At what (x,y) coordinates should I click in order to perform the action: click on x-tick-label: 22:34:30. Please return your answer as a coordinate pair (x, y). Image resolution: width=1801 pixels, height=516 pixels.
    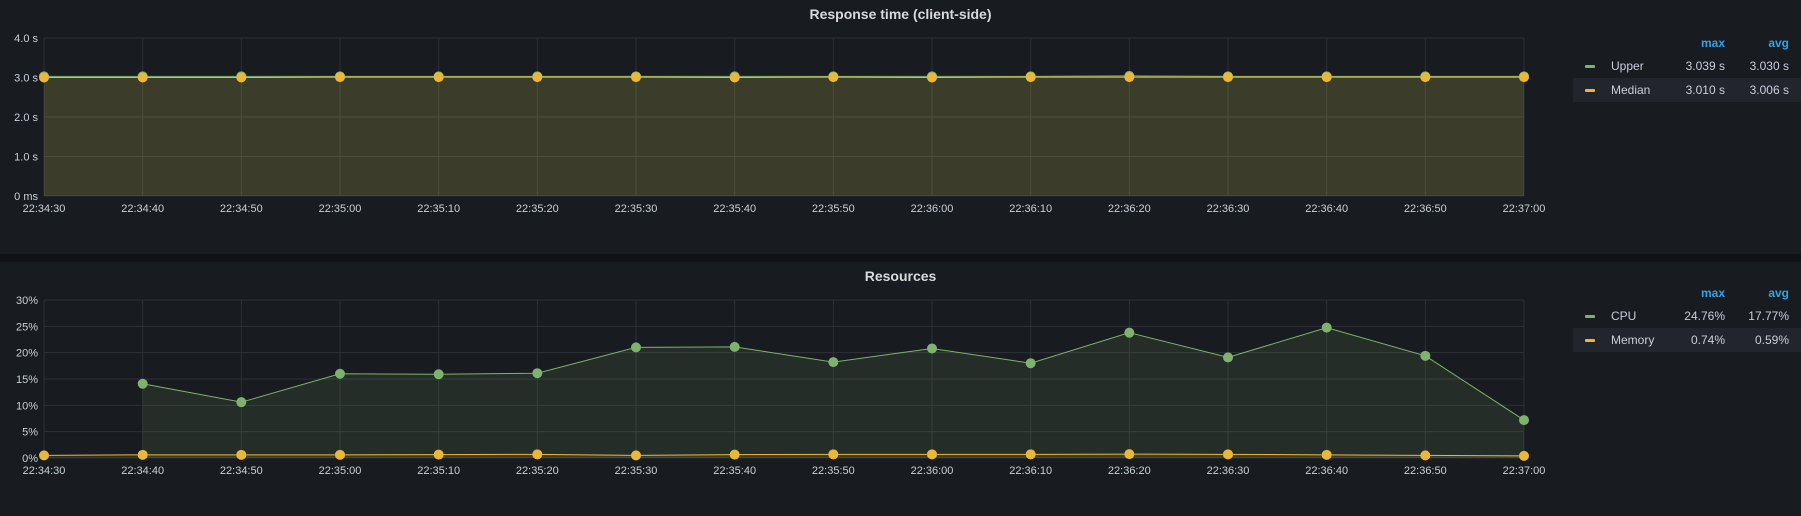
    Looking at the image, I should click on (44, 209).